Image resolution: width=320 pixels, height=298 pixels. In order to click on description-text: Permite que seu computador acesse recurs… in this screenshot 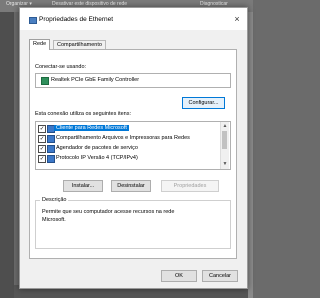, I will do `click(108, 216)`.